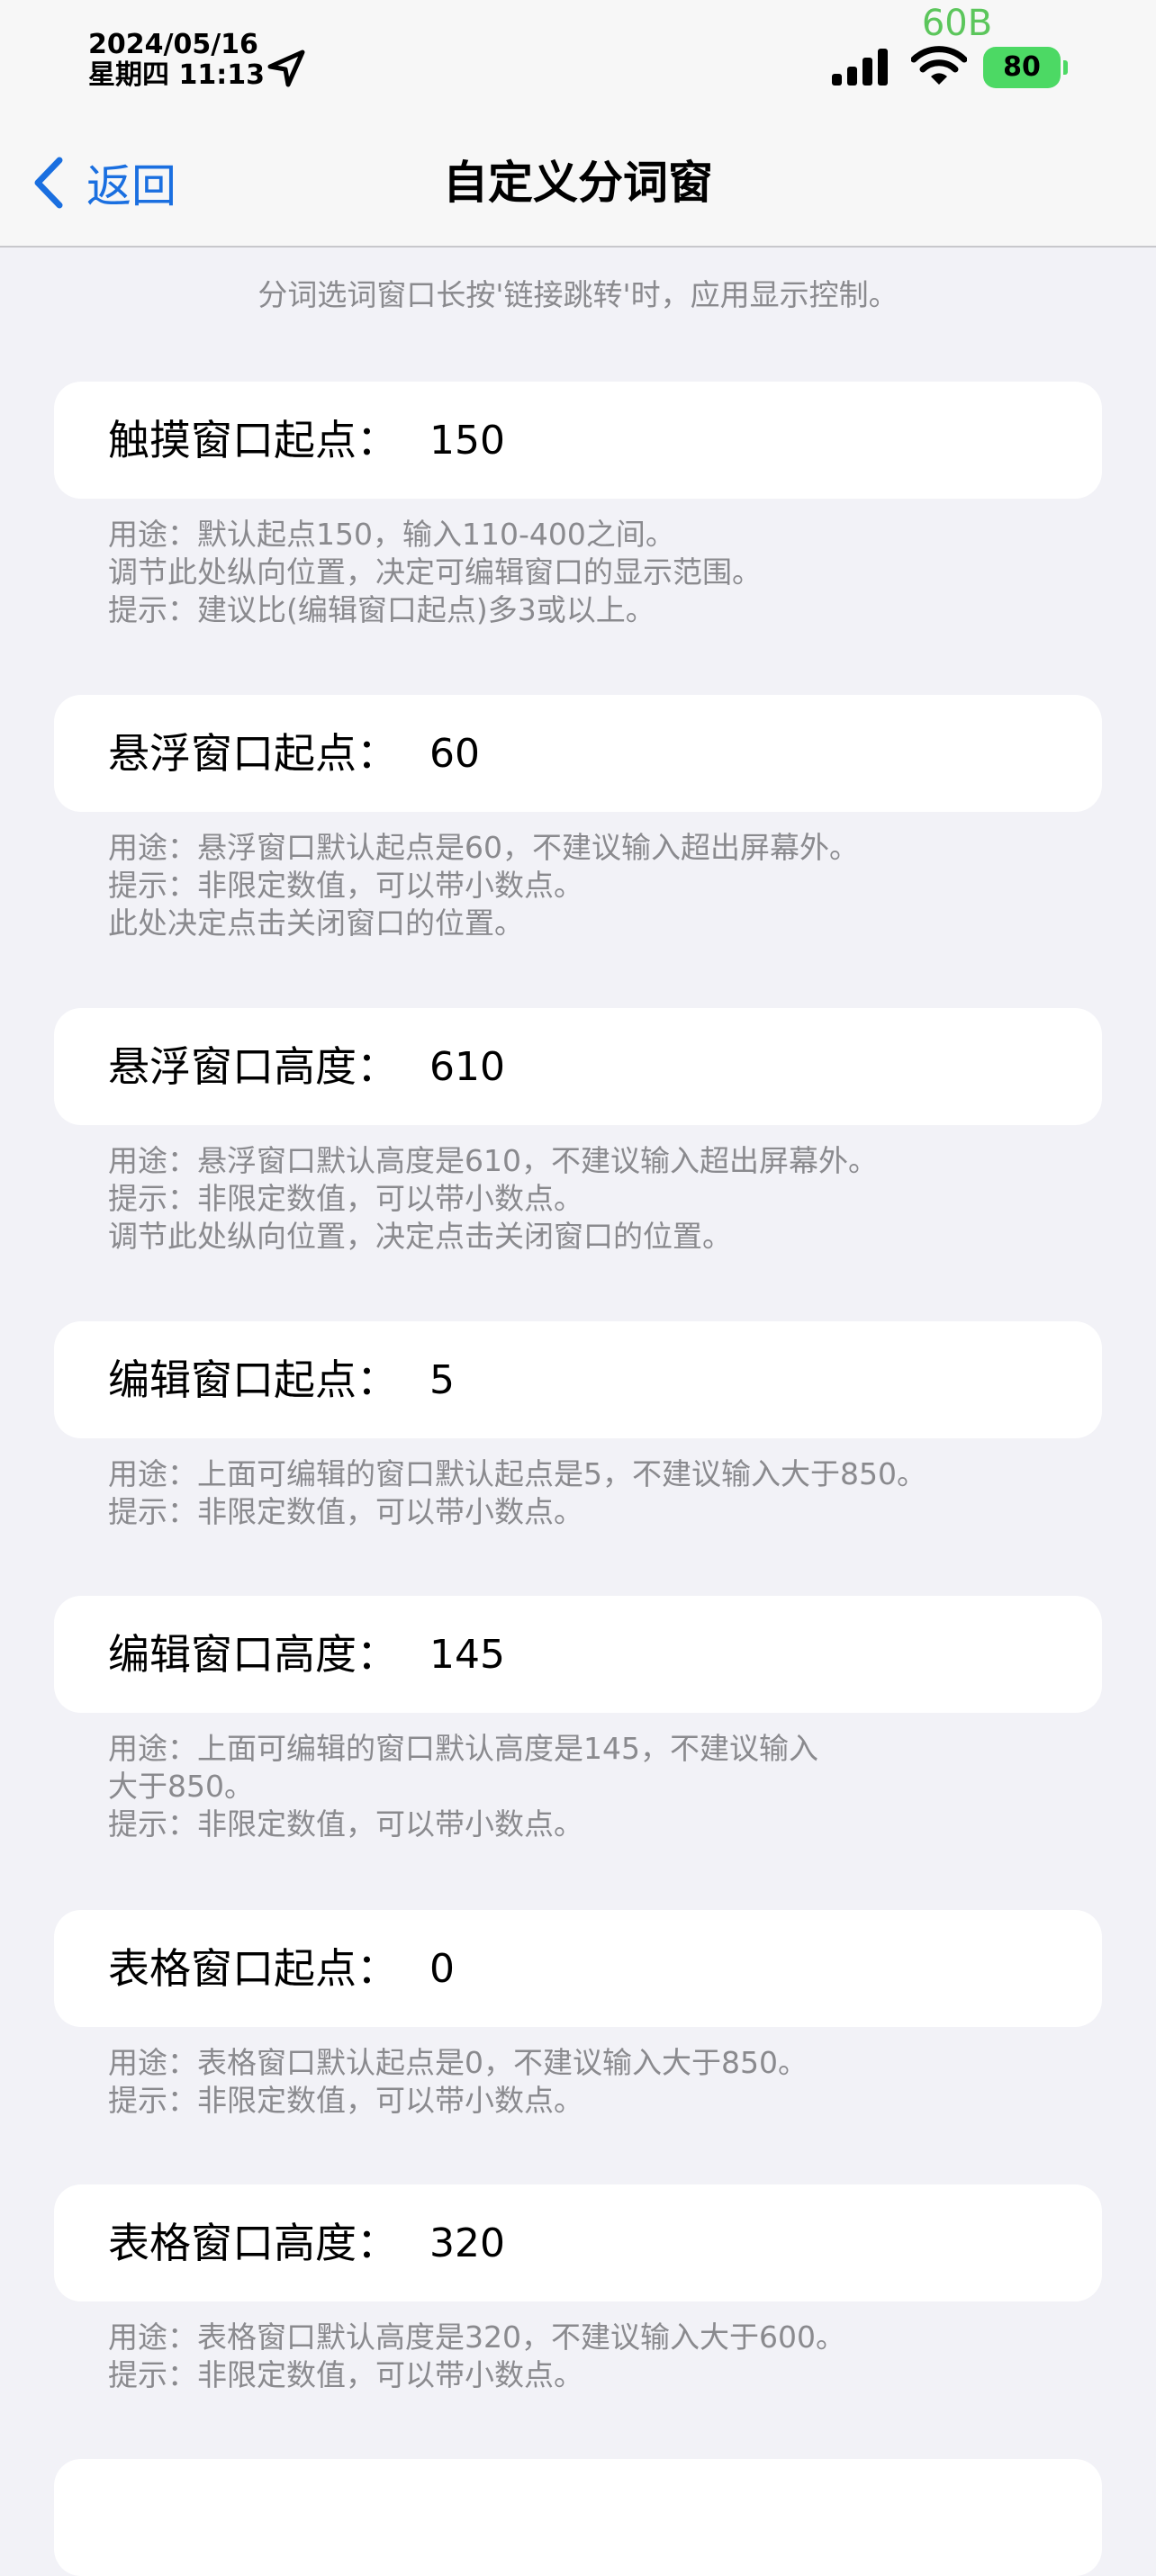  What do you see at coordinates (744, 1066) in the screenshot?
I see `floating-window-height-input` at bounding box center [744, 1066].